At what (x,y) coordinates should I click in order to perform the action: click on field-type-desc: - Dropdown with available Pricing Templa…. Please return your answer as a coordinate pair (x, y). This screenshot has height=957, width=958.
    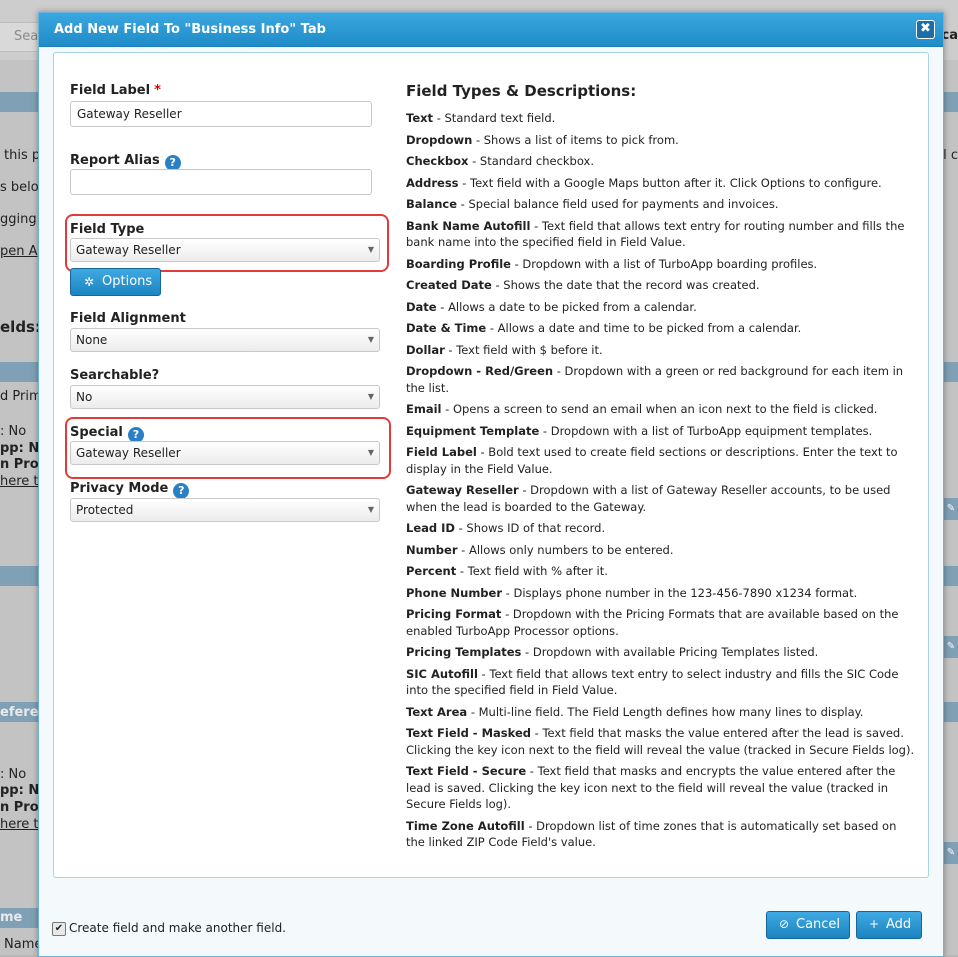
    Looking at the image, I should click on (670, 652).